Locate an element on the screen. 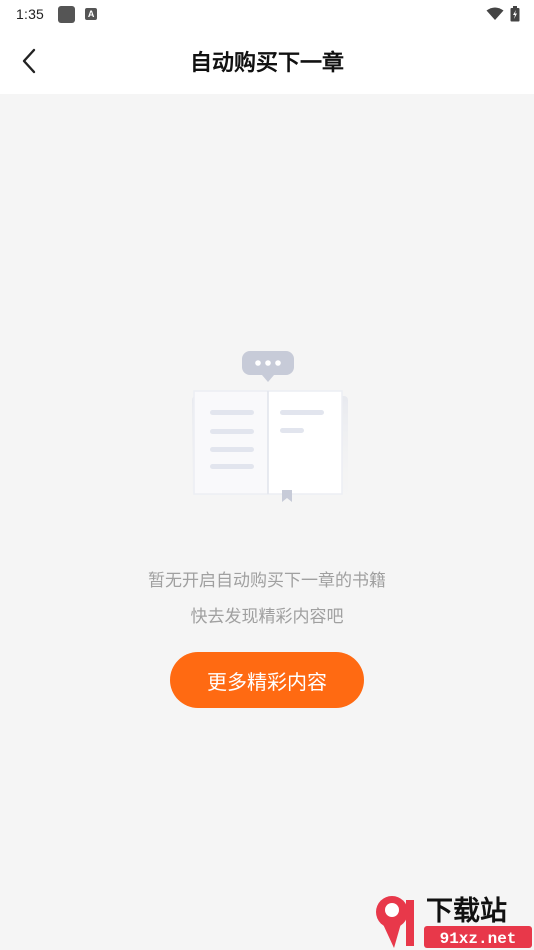 The height and width of the screenshot is (950, 534). chat-bubble-icon is located at coordinates (268, 366).